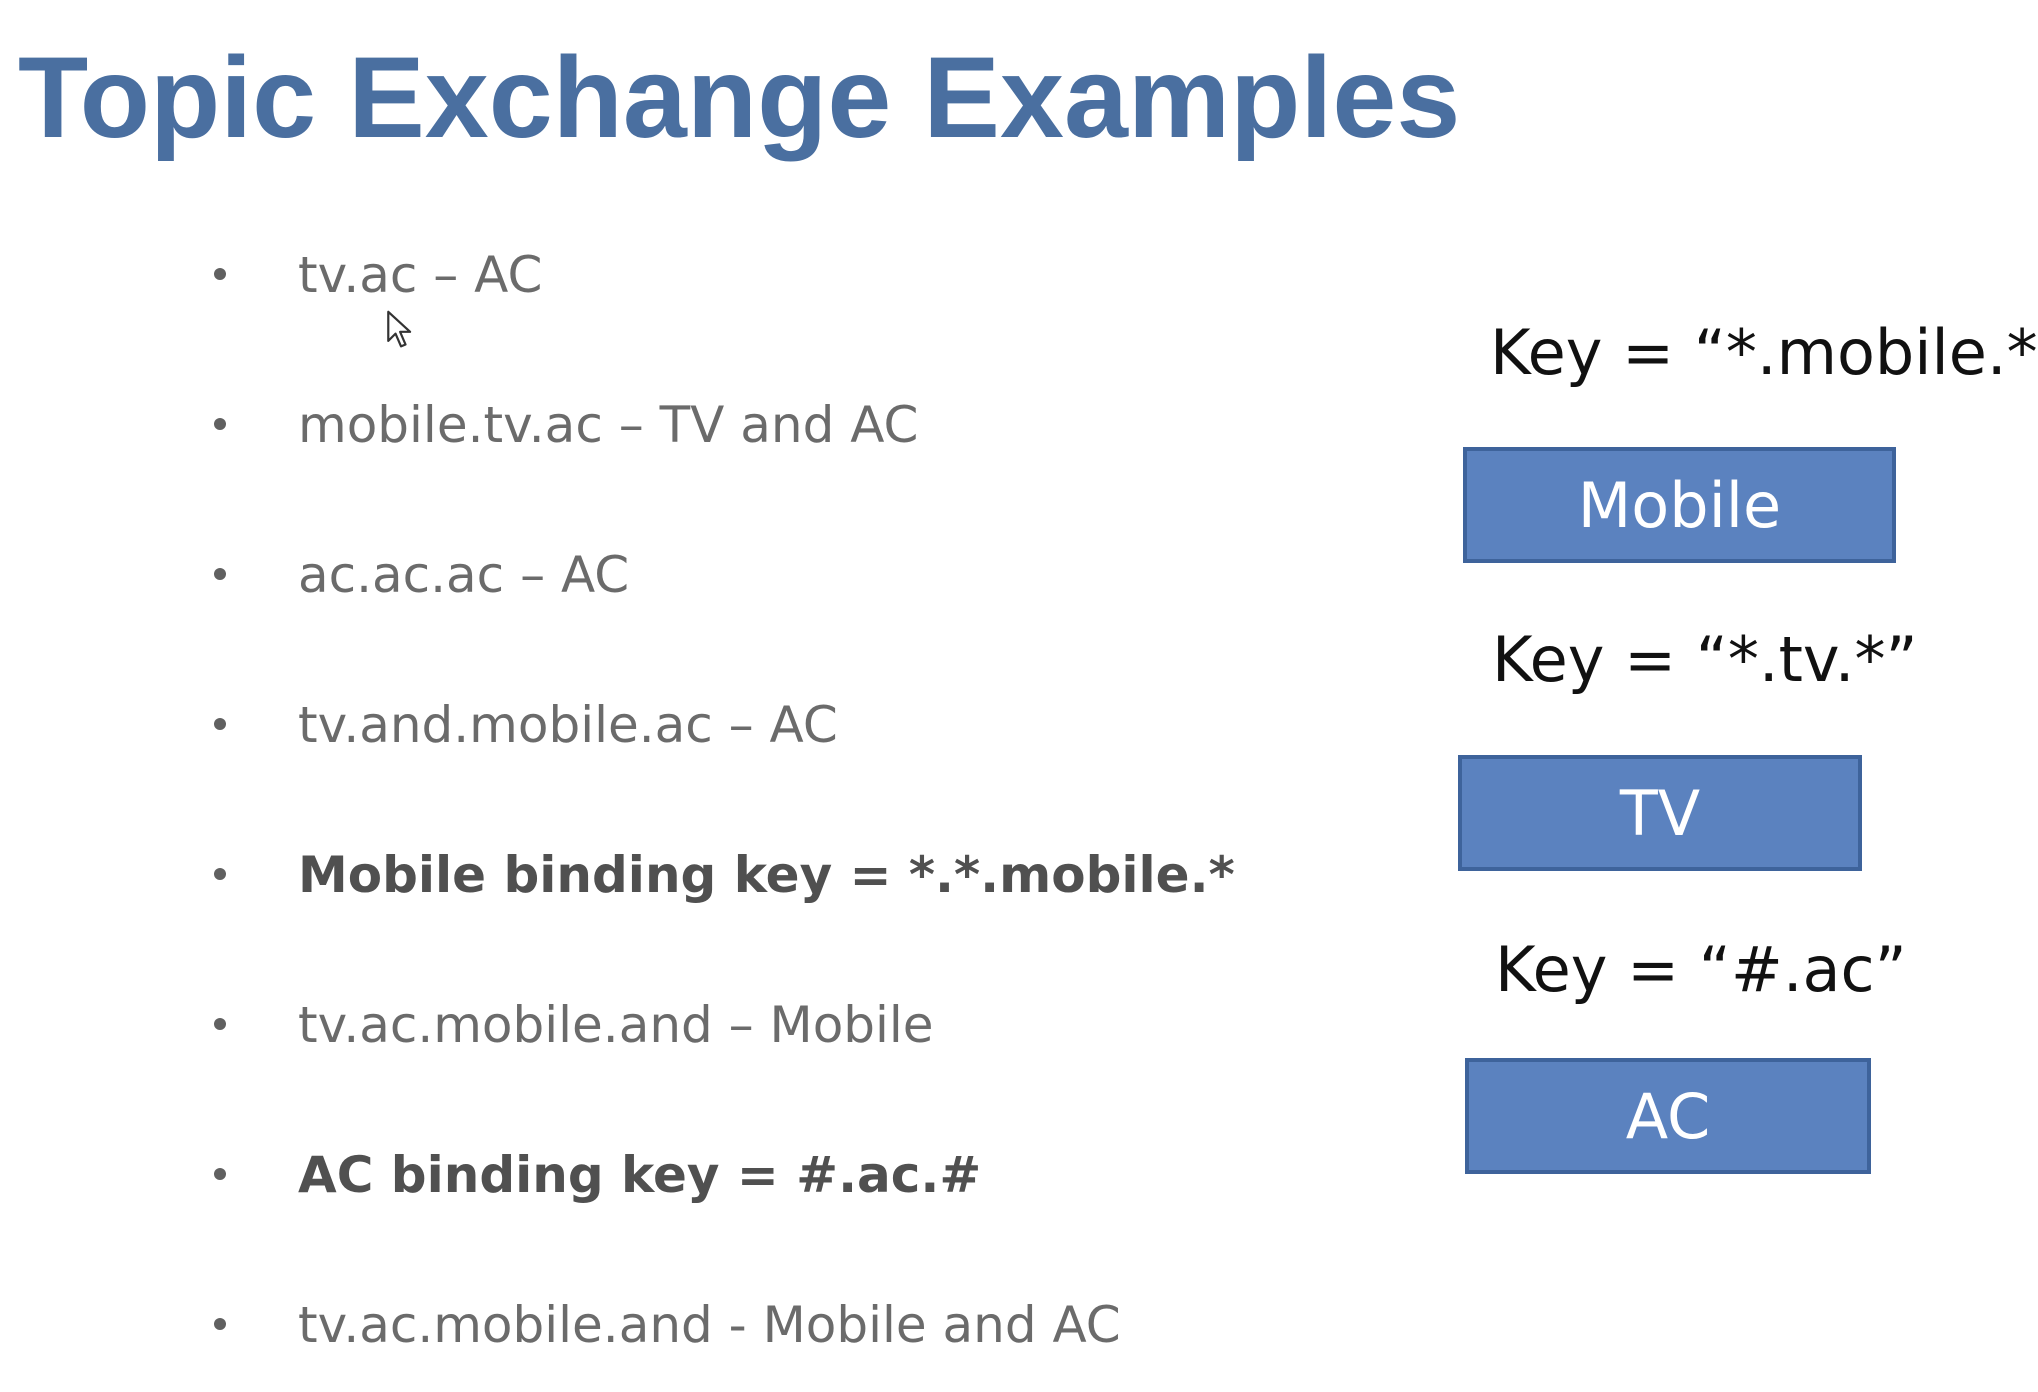 Image resolution: width=2038 pixels, height=1392 pixels. I want to click on bullet-item-1: tv.ac – AC, so click(790, 315).